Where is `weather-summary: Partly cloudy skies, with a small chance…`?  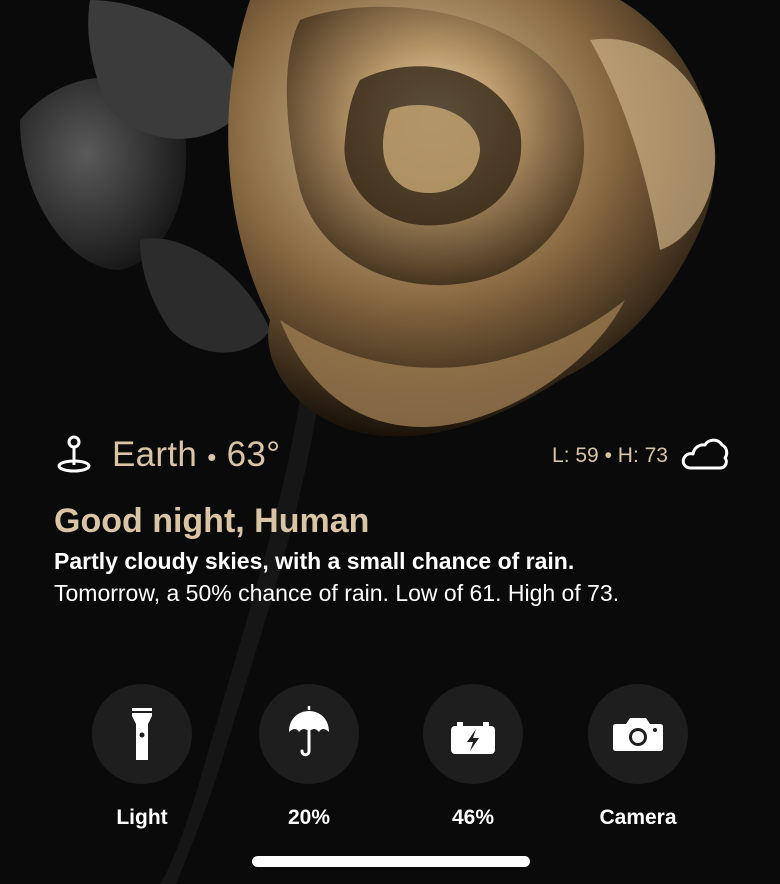
weather-summary: Partly cloudy skies, with a small chance… is located at coordinates (314, 561).